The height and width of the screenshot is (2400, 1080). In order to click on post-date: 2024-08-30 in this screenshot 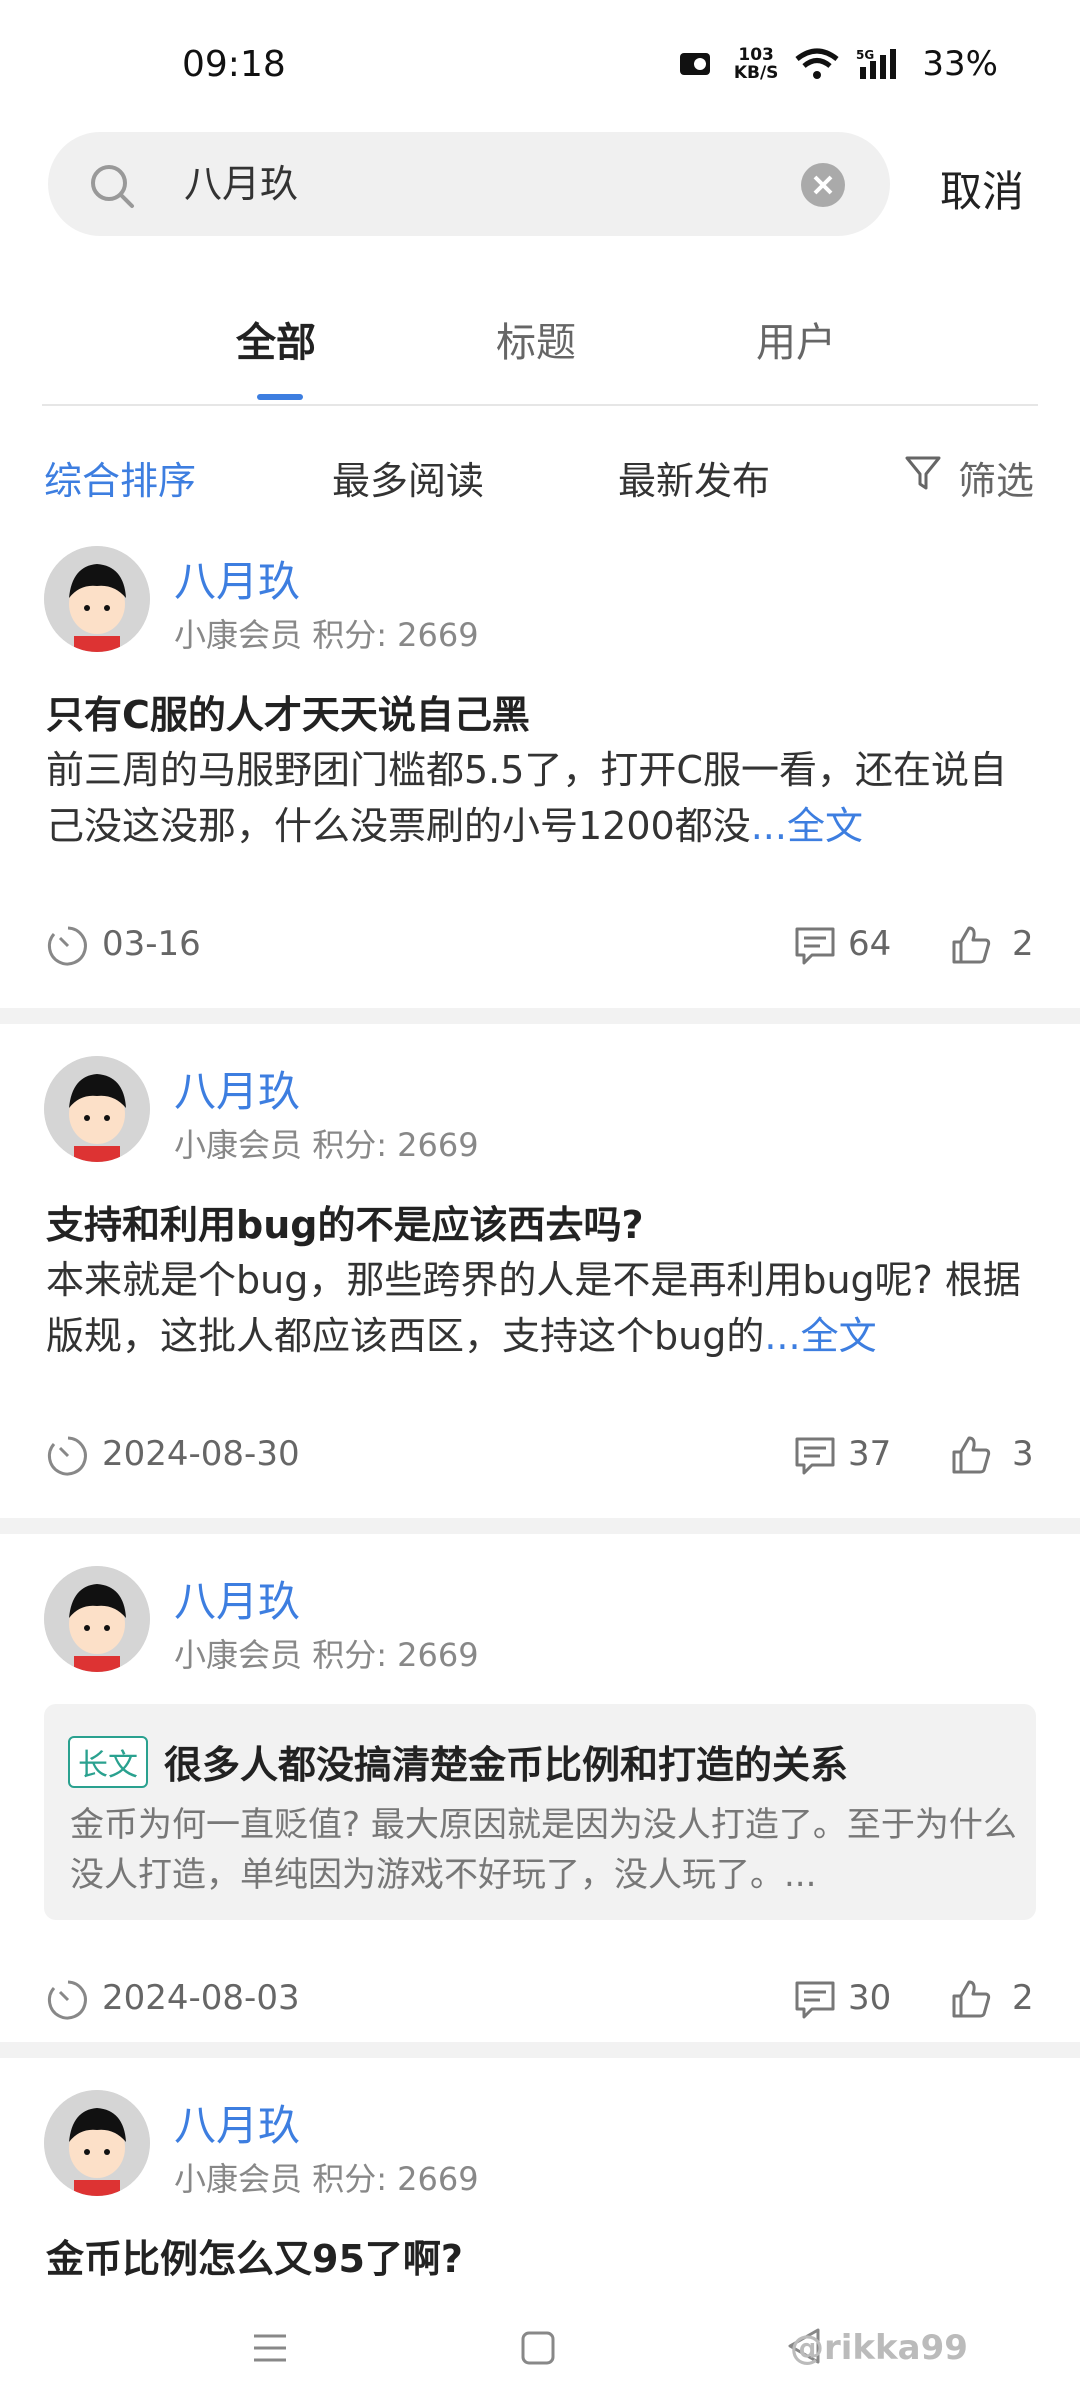, I will do `click(201, 1454)`.